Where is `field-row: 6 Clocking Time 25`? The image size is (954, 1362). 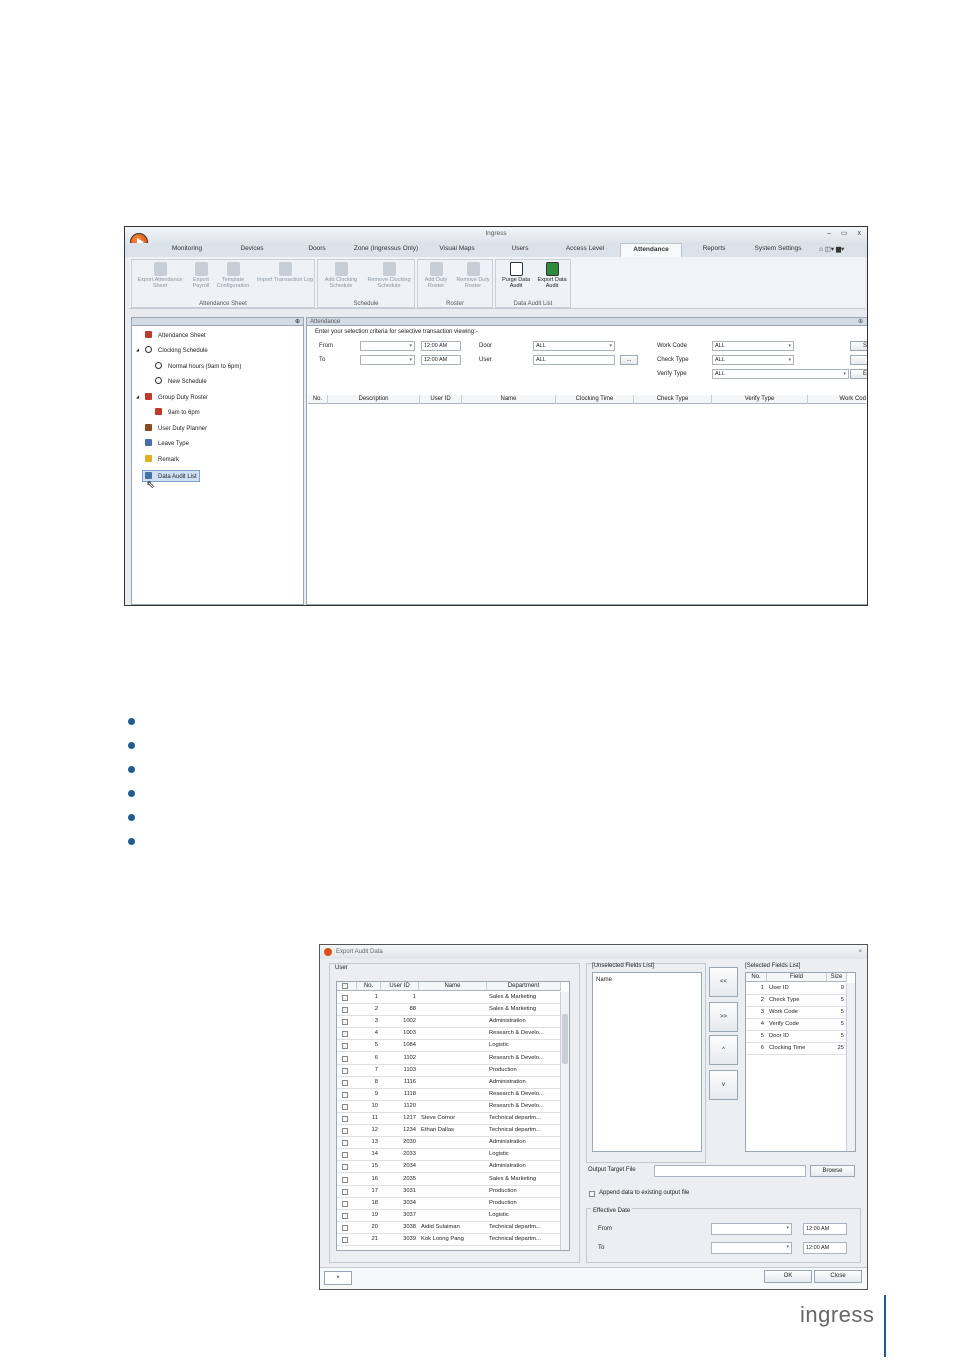
field-row: 6 Clocking Time 25 is located at coordinates (796, 1049).